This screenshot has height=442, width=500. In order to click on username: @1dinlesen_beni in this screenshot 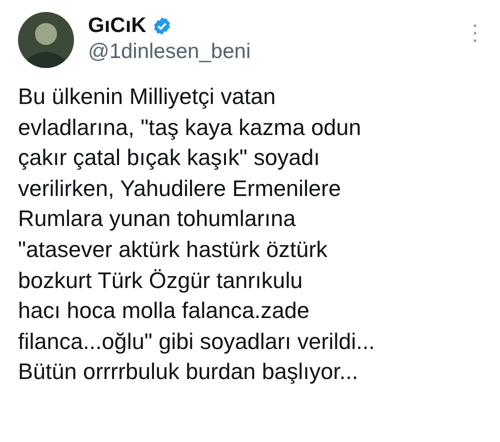, I will do `click(267, 52)`.